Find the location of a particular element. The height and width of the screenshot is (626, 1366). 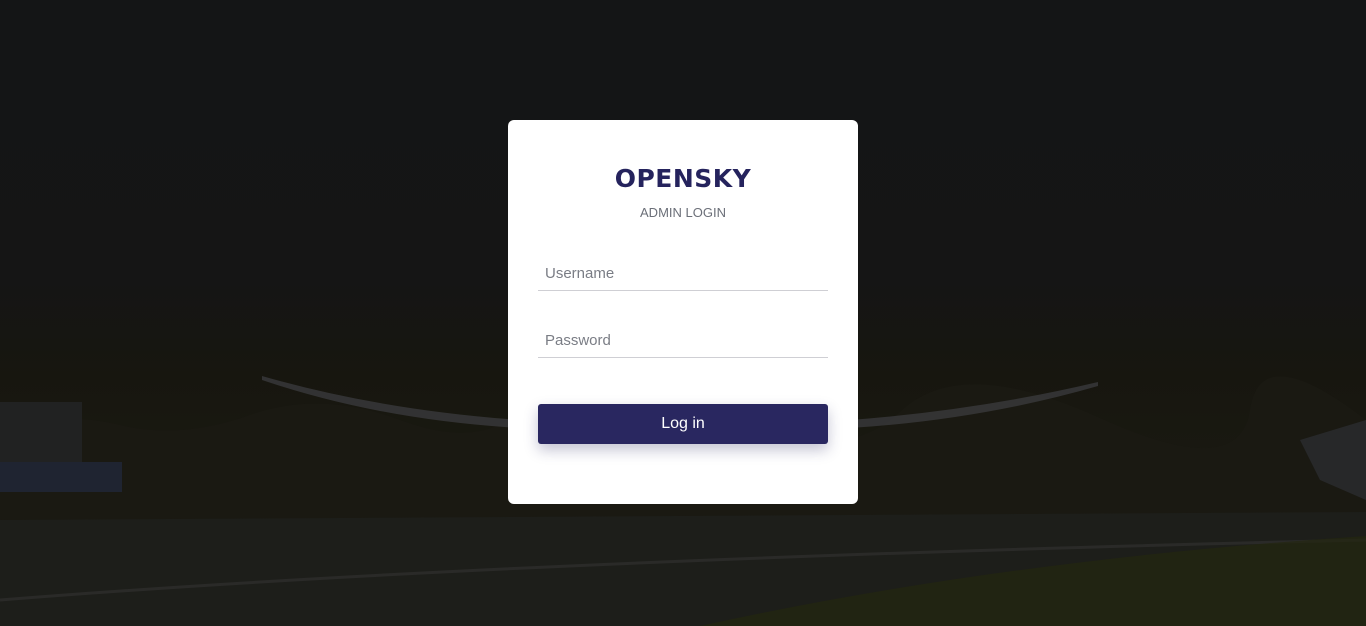

login-button: Log in is located at coordinates (683, 424).